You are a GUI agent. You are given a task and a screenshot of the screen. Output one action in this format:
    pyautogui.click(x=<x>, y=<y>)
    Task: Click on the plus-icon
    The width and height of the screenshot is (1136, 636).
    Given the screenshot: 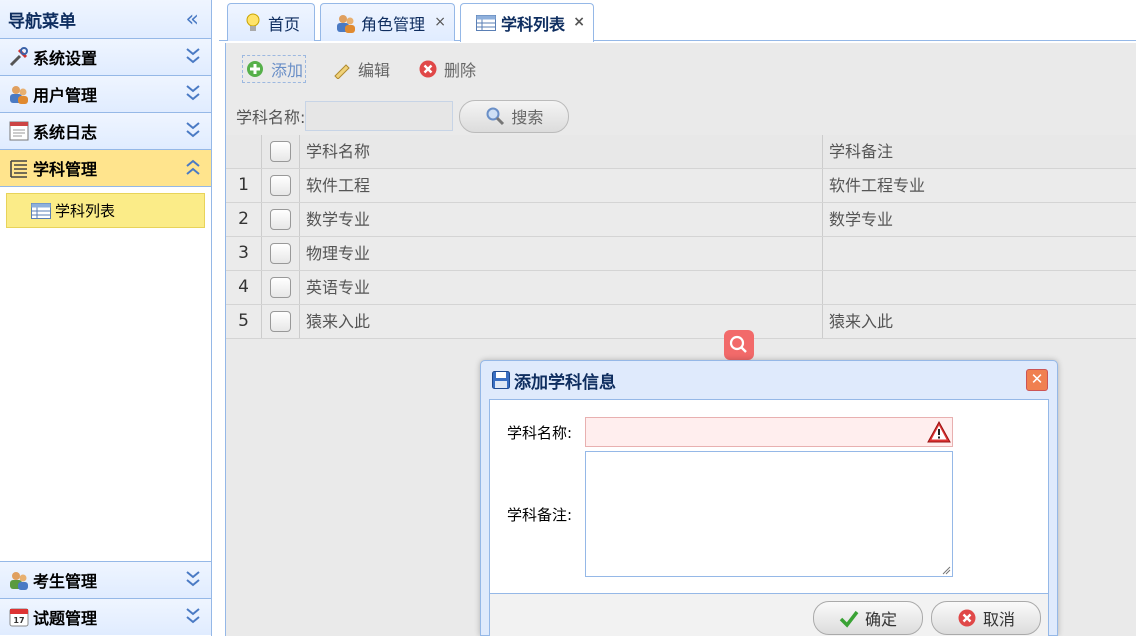 What is the action you would take?
    pyautogui.click(x=255, y=69)
    